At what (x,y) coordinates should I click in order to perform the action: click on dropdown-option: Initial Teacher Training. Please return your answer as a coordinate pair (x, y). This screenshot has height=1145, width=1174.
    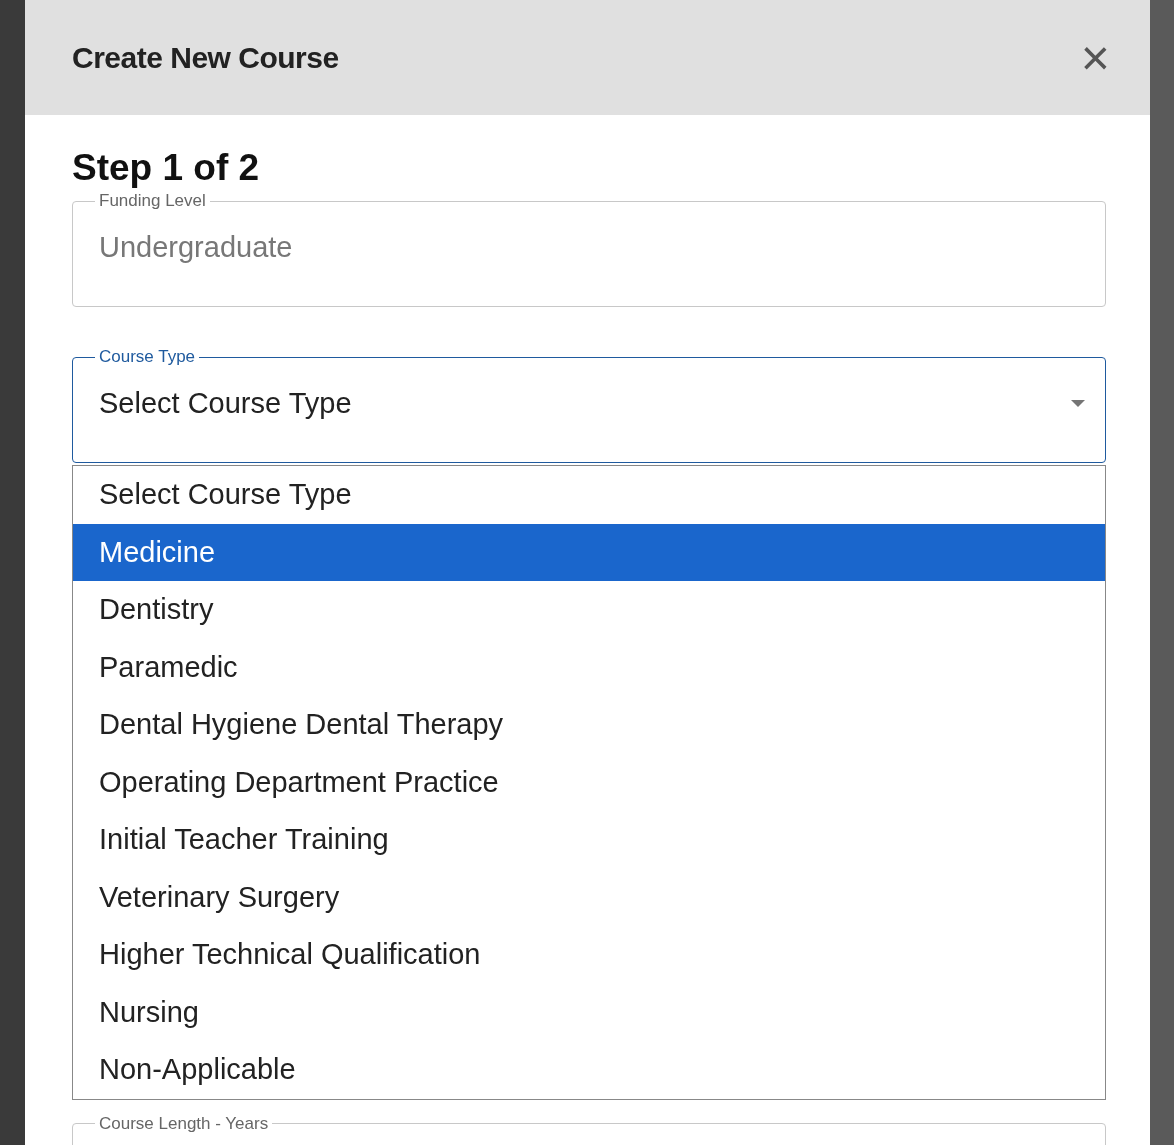
    Looking at the image, I should click on (589, 840).